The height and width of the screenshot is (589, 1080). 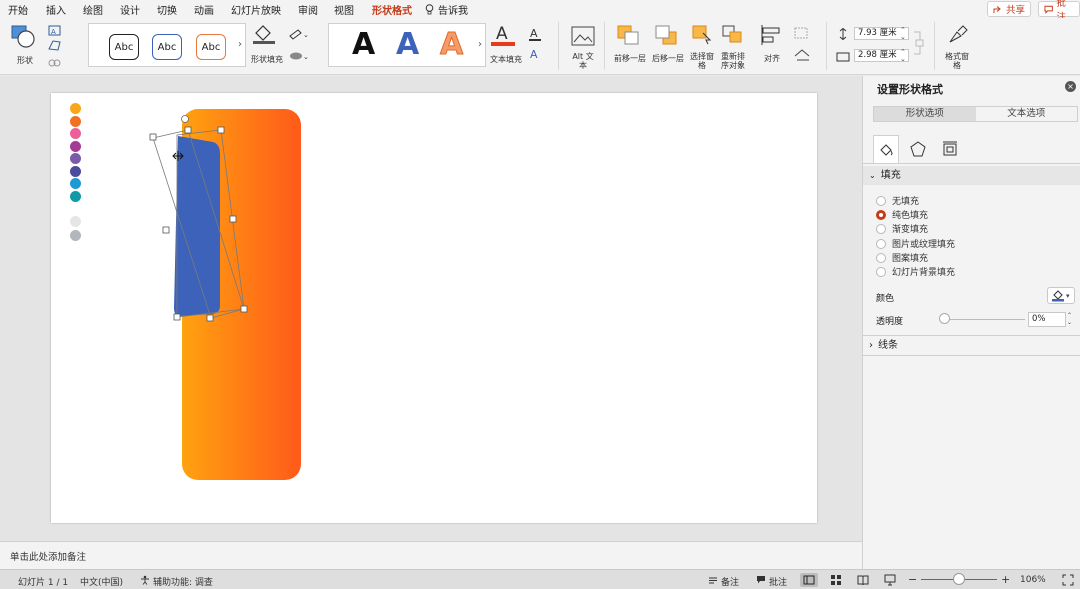 What do you see at coordinates (1027, 114) in the screenshot?
I see `tab-text-options: 文本选项` at bounding box center [1027, 114].